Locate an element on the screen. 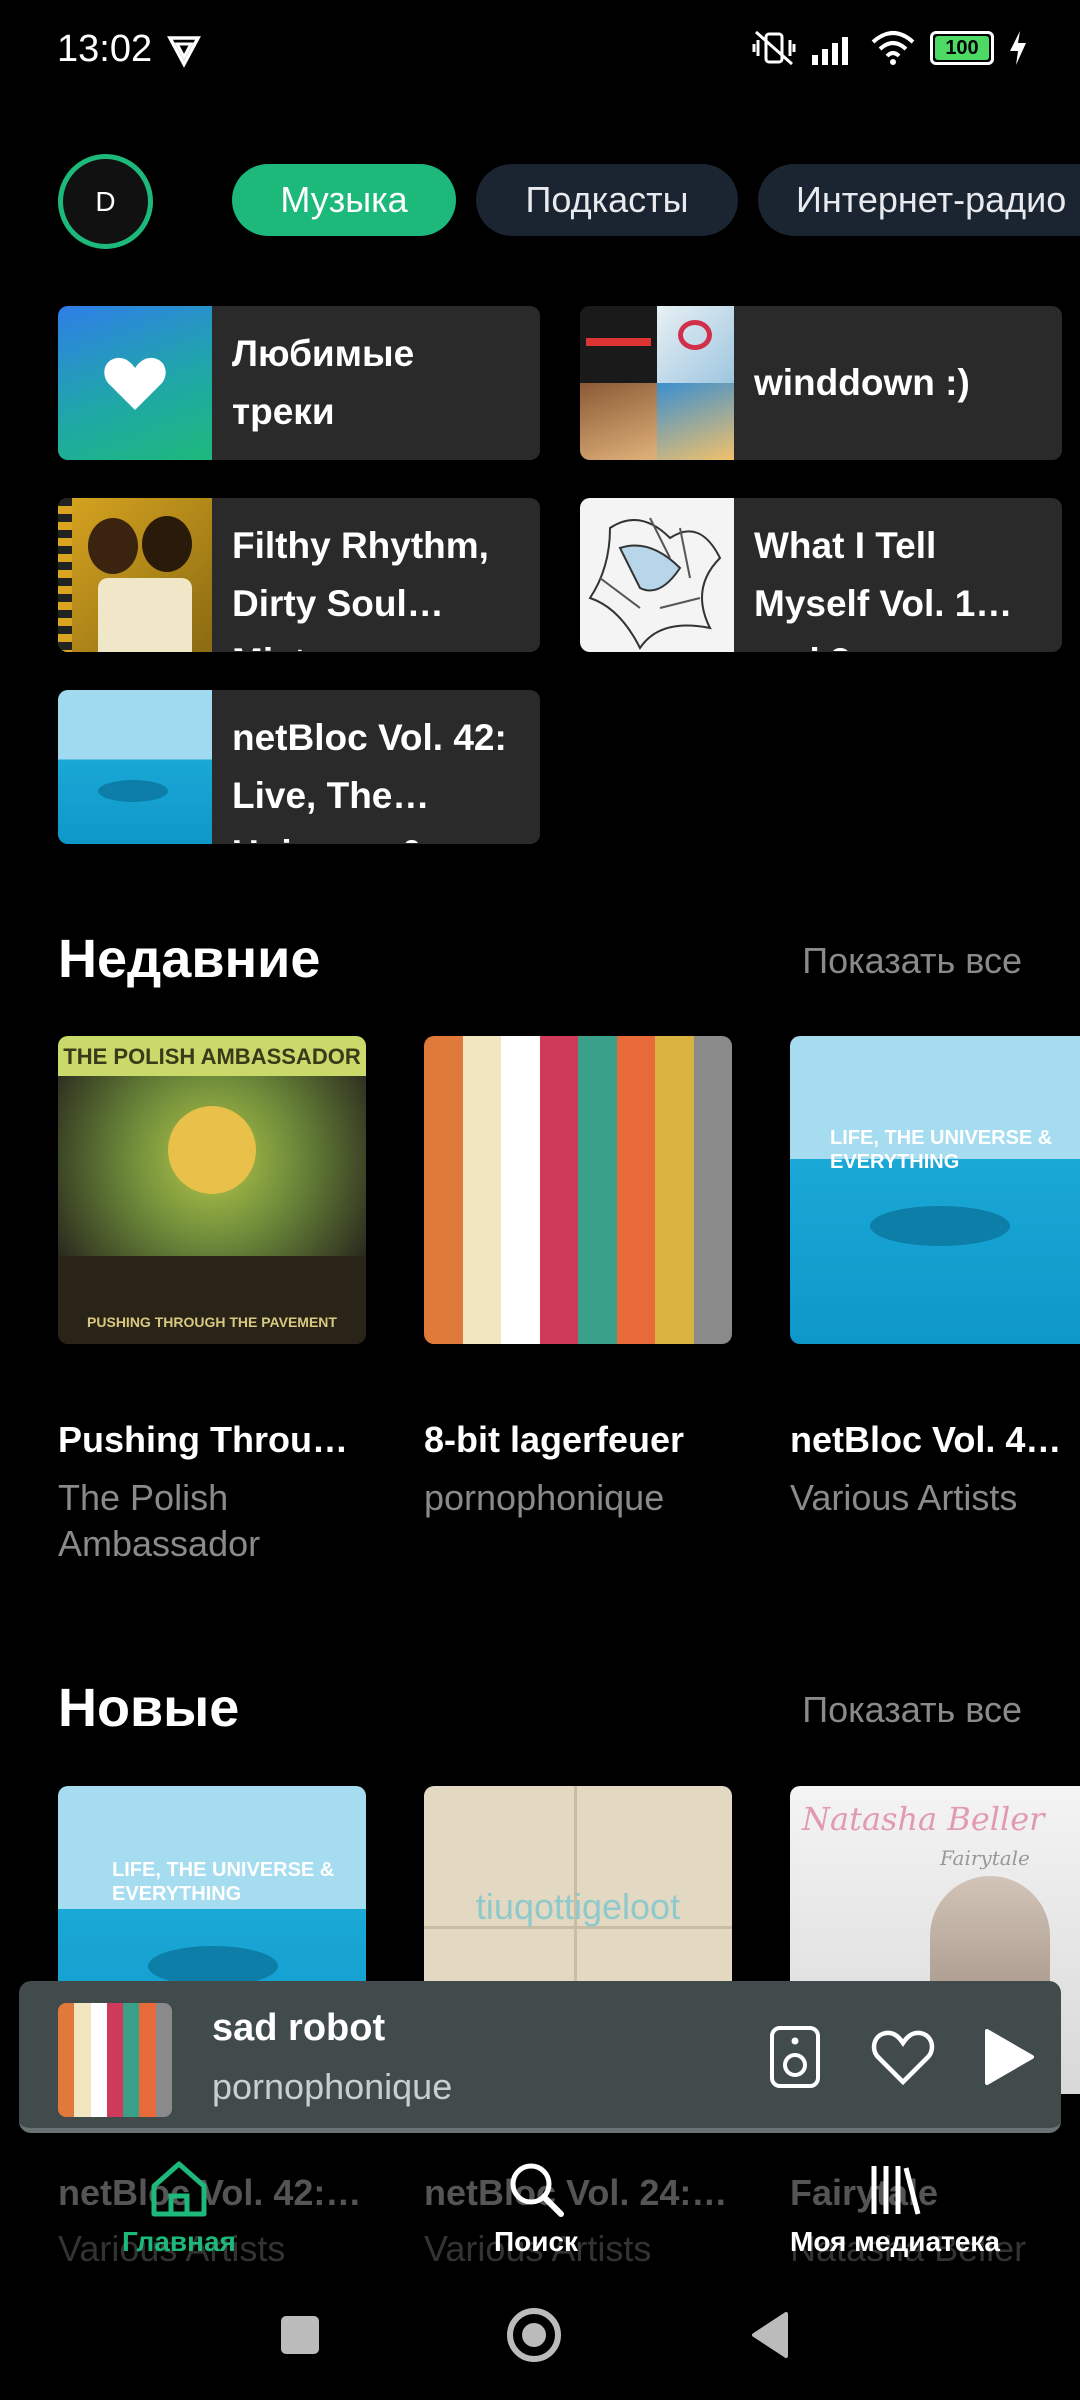  chip-podcasts-label: Подкасты is located at coordinates (607, 199).